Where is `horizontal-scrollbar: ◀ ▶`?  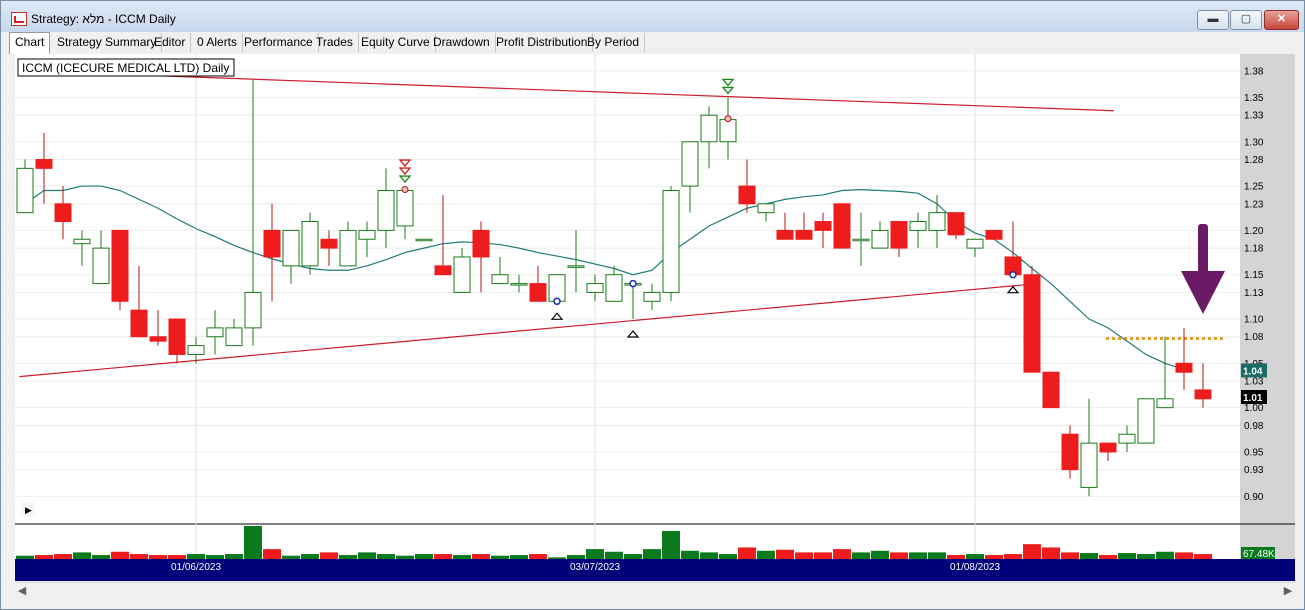
horizontal-scrollbar: ◀ ▶ is located at coordinates (655, 591).